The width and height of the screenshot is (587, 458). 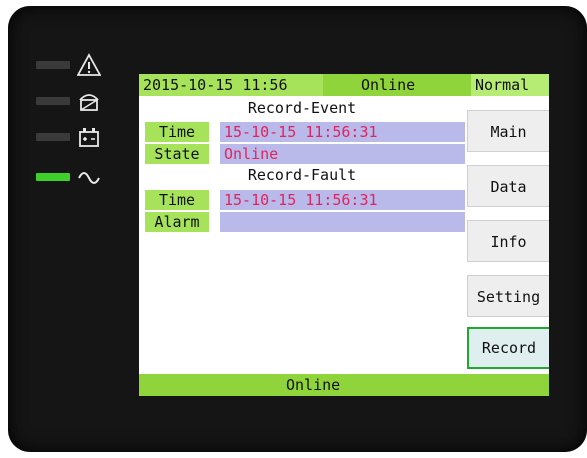 What do you see at coordinates (344, 385) in the screenshot?
I see `footer-status-bar: Online` at bounding box center [344, 385].